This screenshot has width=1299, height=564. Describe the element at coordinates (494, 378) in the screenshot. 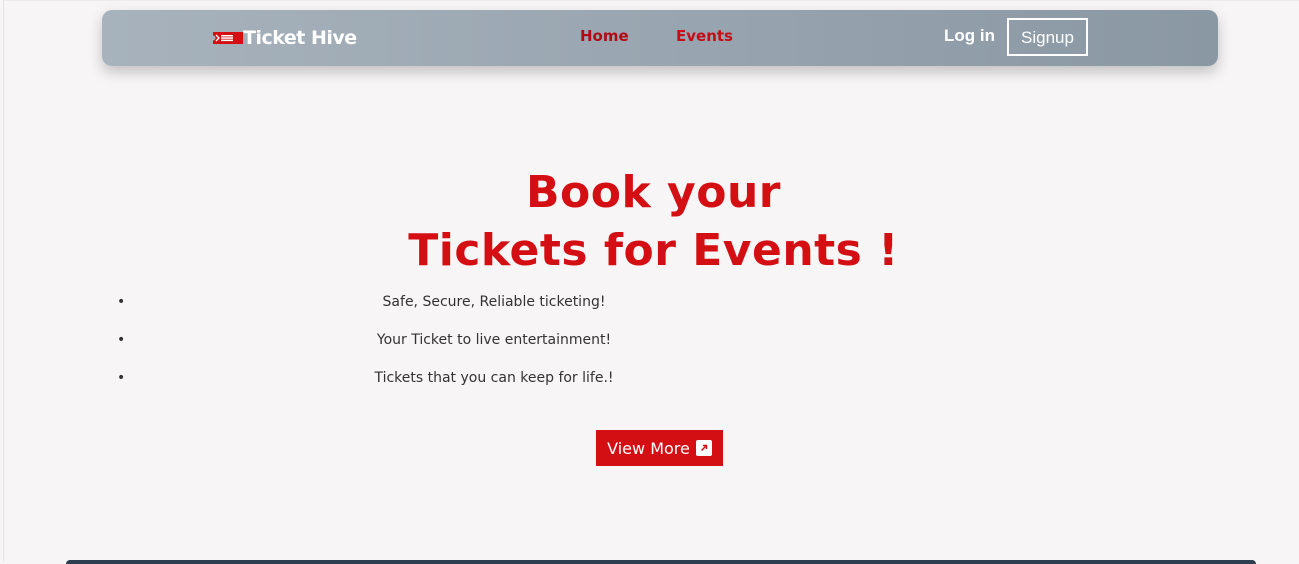

I see `feature-text: Tickets that you can keep for life.!` at that location.